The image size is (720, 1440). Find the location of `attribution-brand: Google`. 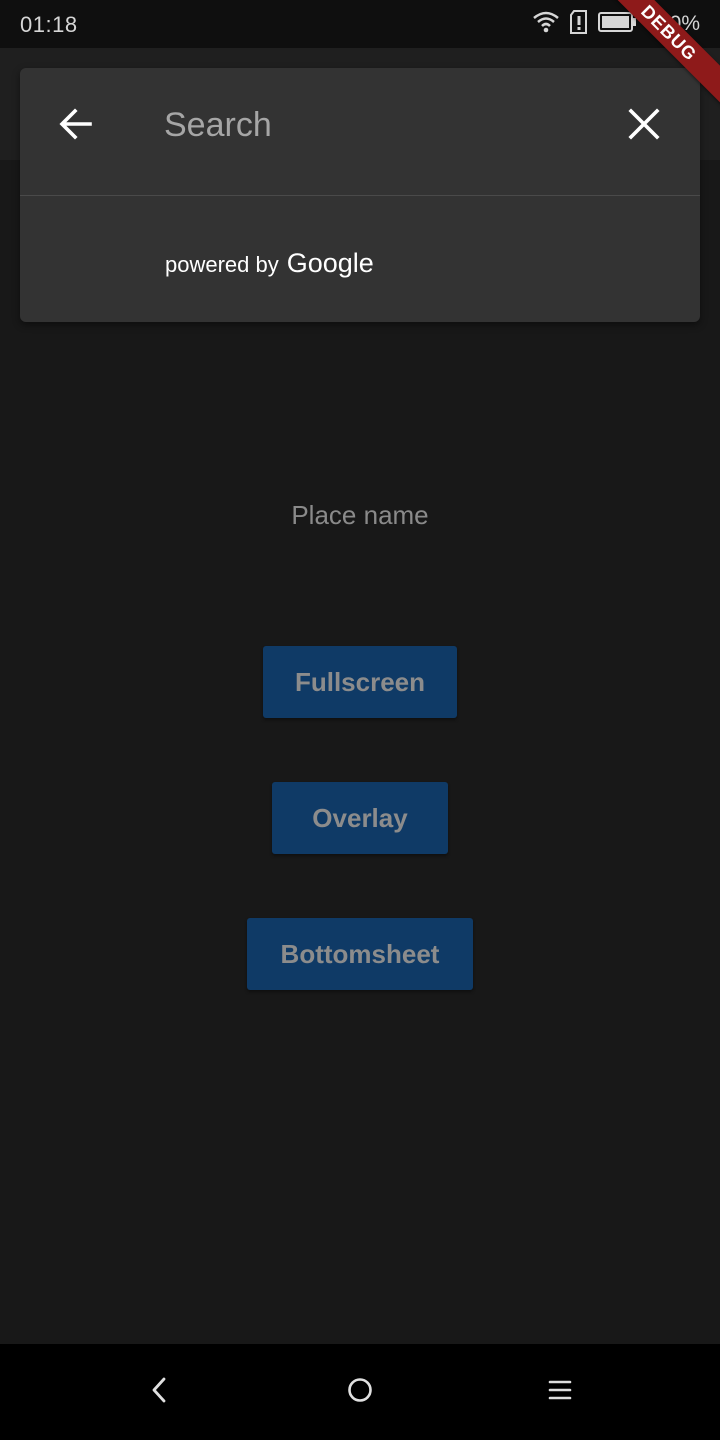

attribution-brand: Google is located at coordinates (330, 263).